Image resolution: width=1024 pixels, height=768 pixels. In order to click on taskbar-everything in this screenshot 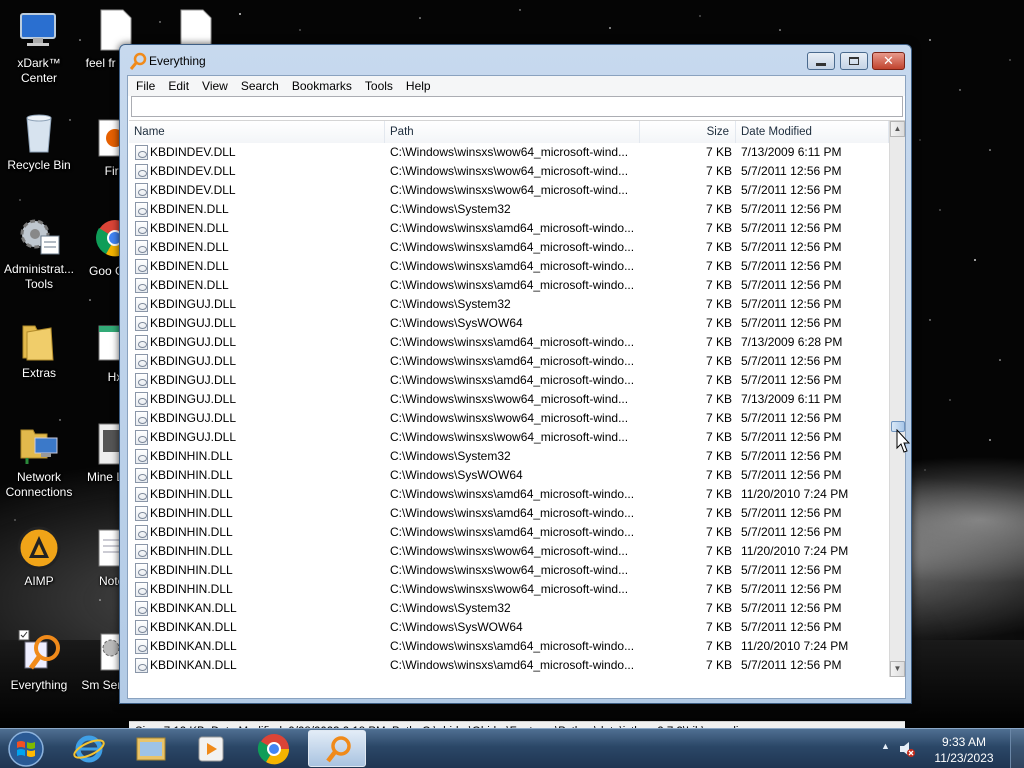, I will do `click(337, 748)`.